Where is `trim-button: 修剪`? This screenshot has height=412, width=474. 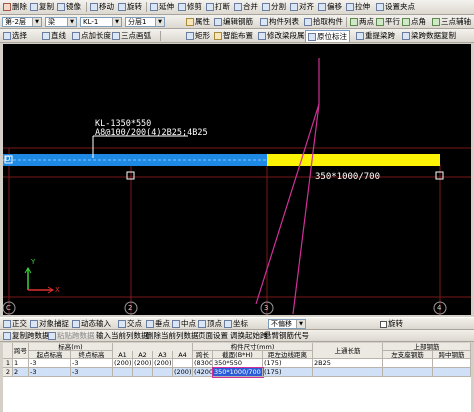 trim-button: 修剪 is located at coordinates (190, 7).